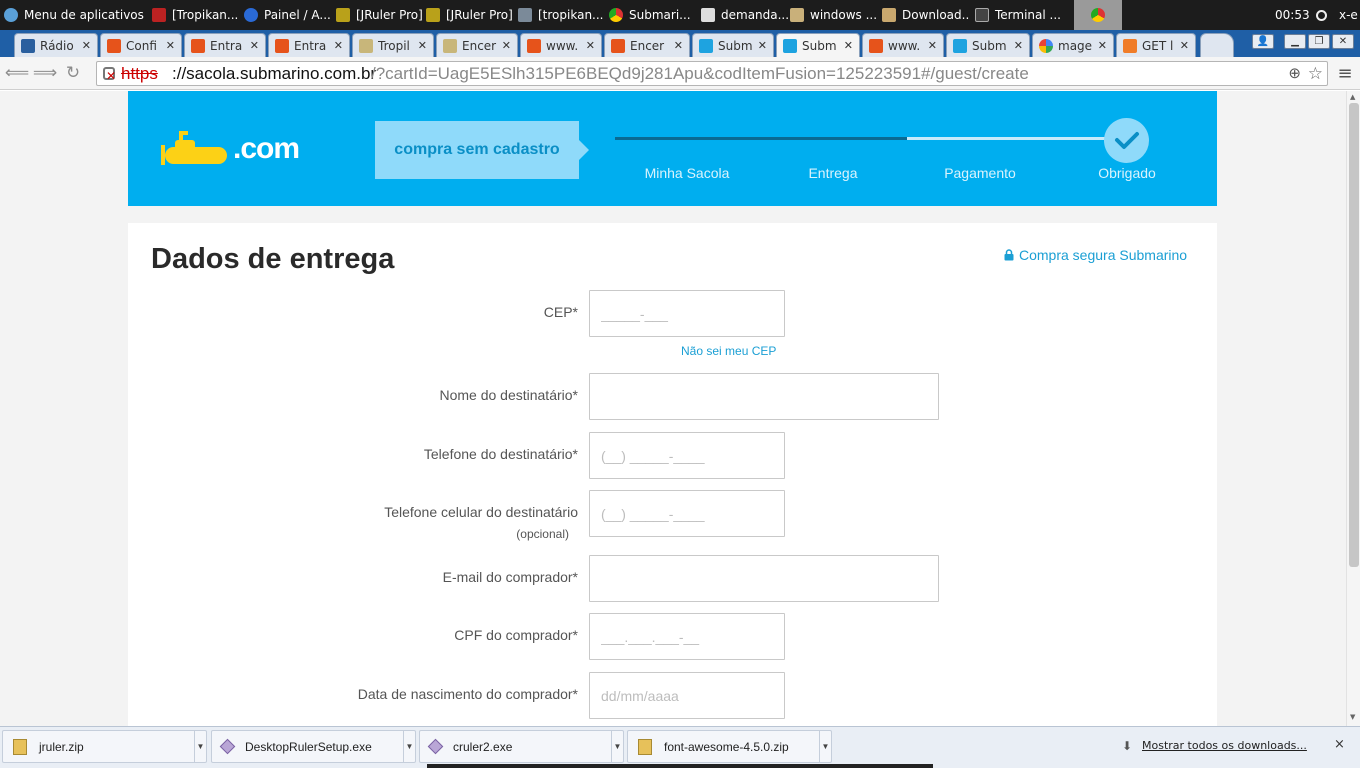  Describe the element at coordinates (1315, 73) in the screenshot. I see `bookmark-star-icon: ☆` at that location.